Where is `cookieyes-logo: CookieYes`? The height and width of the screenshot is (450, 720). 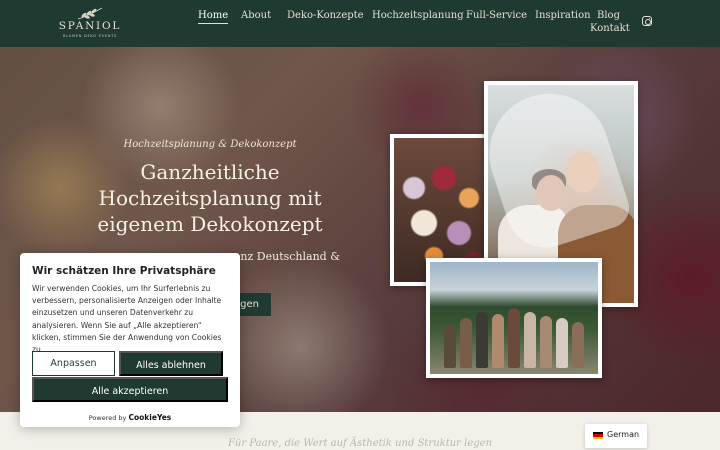
cookieyes-logo: CookieYes is located at coordinates (150, 417).